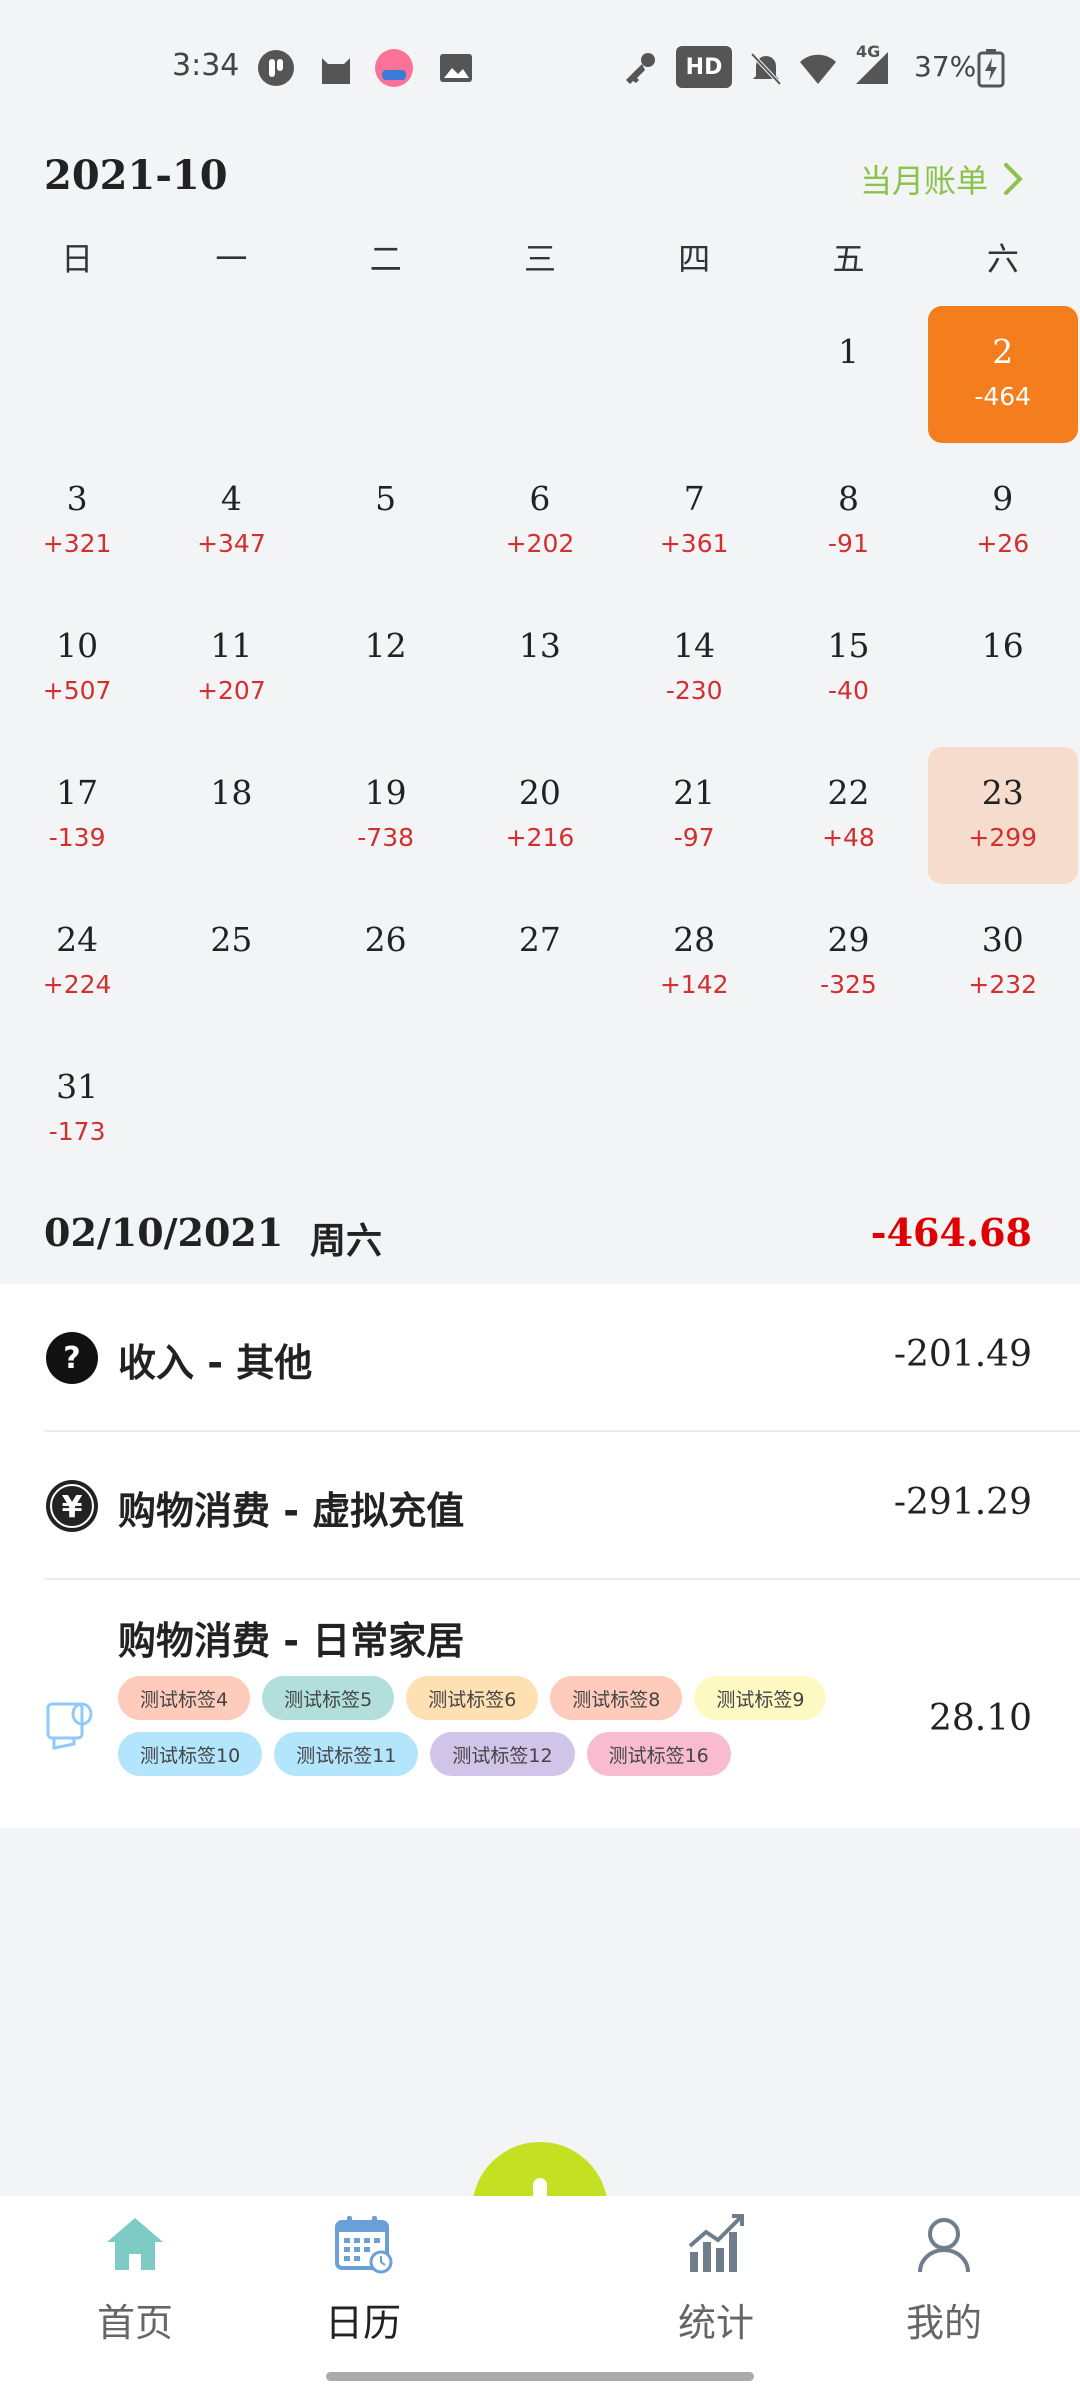 The height and width of the screenshot is (2400, 1080). What do you see at coordinates (1002, 645) in the screenshot?
I see `day-number: 16` at bounding box center [1002, 645].